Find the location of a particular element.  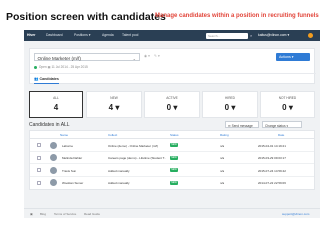

header-date: Date is located at coordinates (281, 135).